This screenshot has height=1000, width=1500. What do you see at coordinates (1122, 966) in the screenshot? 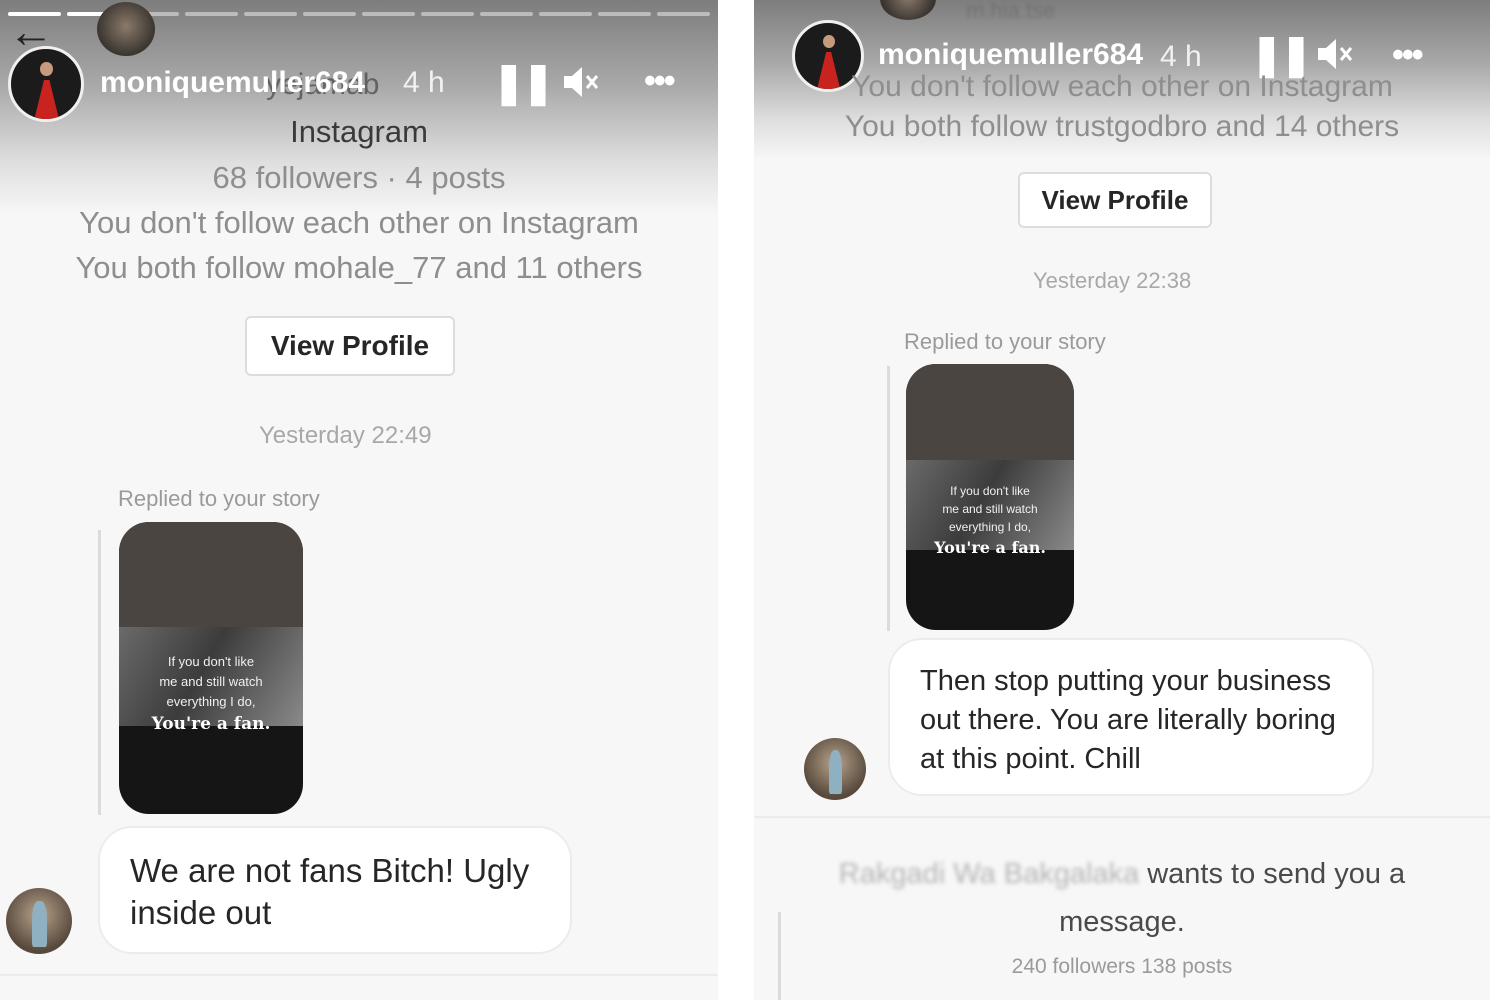
I see `request-stats: 240 followers 138 posts` at bounding box center [1122, 966].